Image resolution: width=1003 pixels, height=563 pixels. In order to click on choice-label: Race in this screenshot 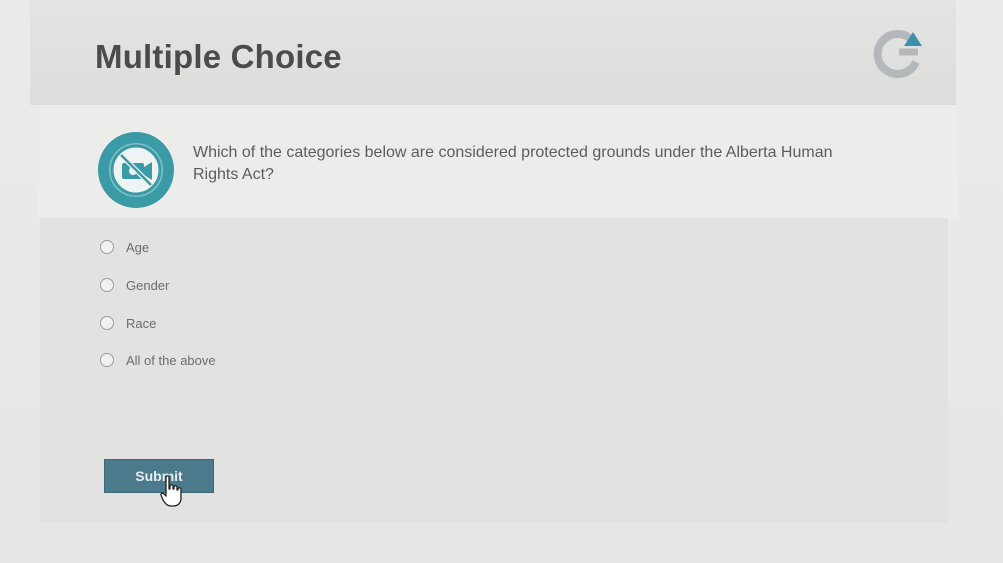, I will do `click(141, 323)`.